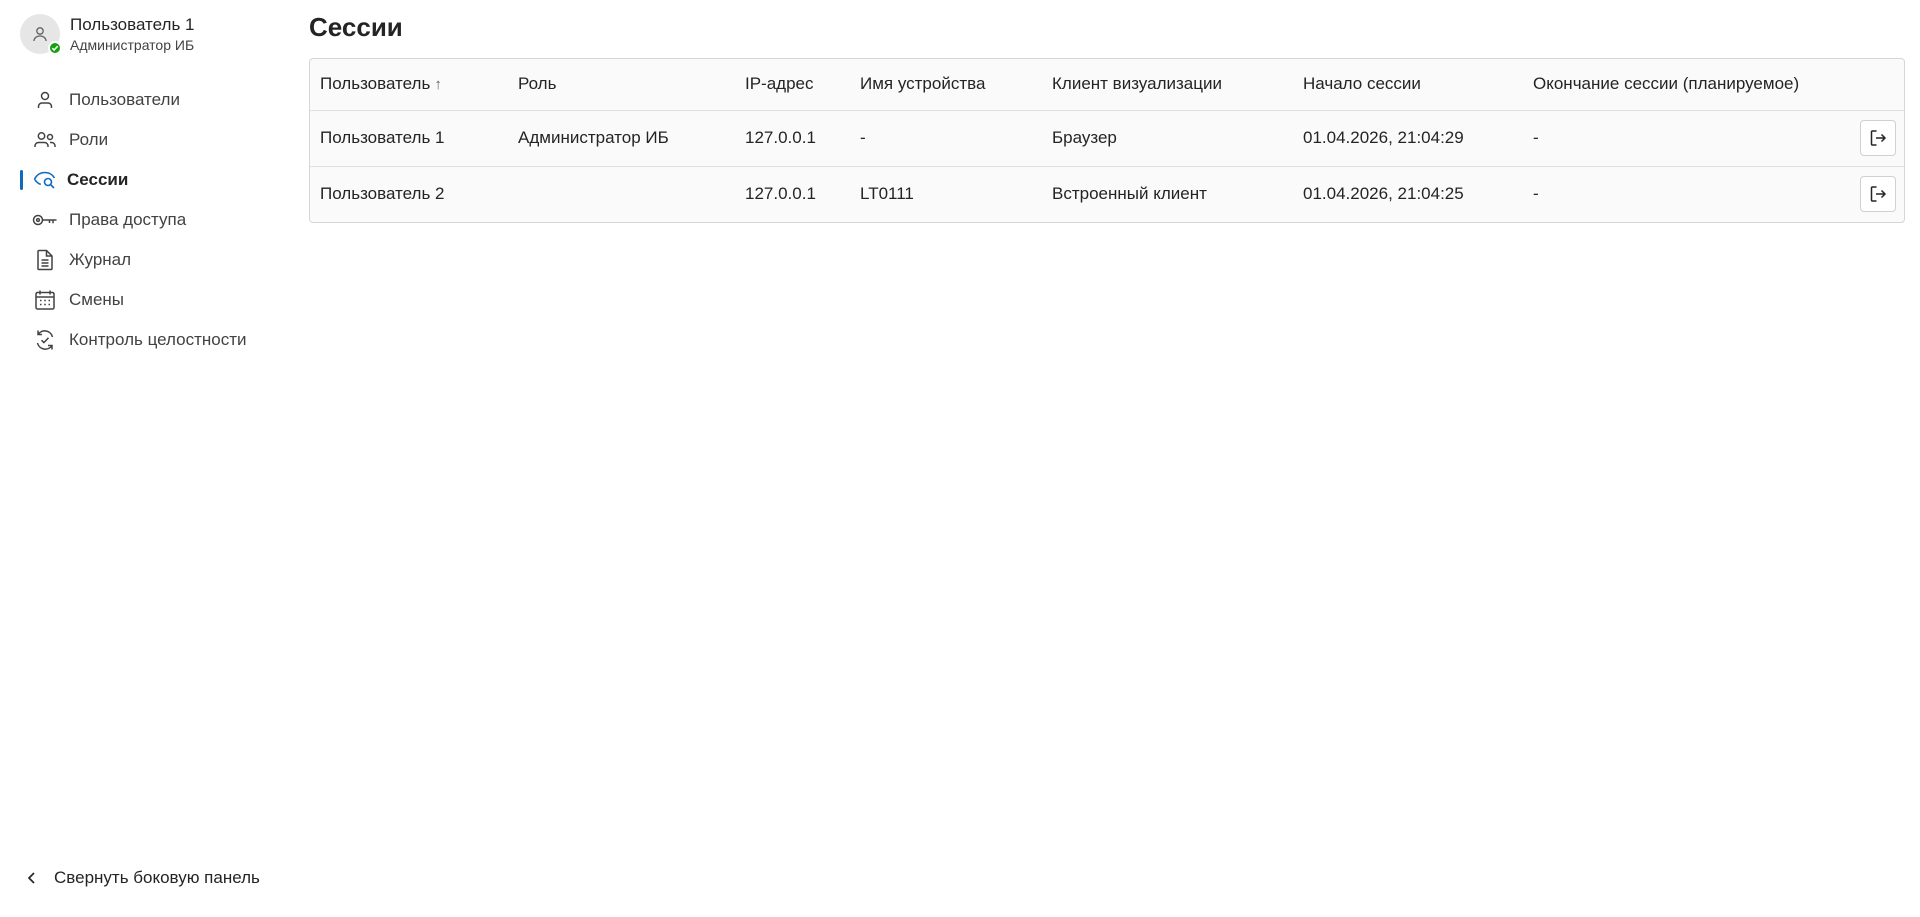  I want to click on cell-user: Пользователь 1, so click(409, 138).